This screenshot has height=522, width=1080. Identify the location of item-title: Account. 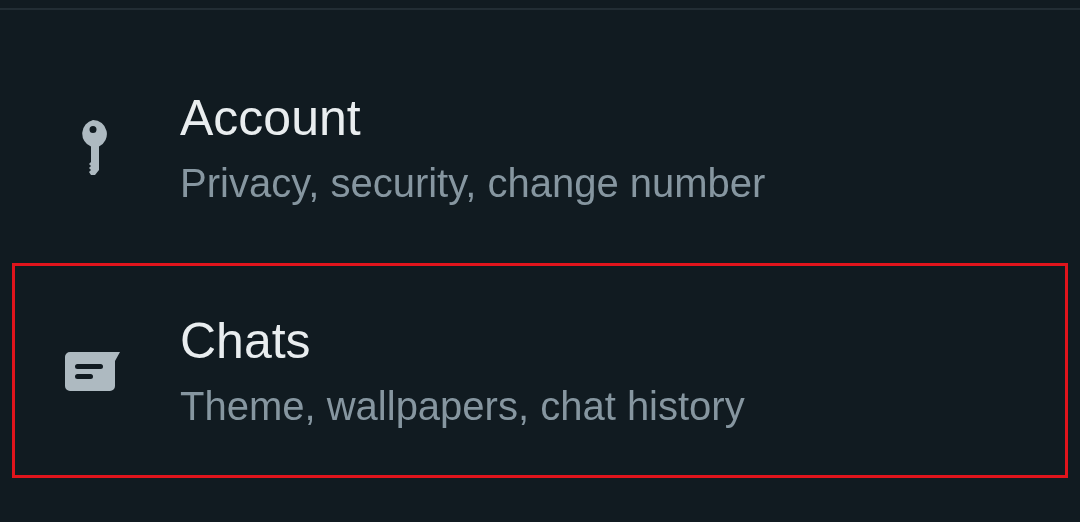
(271, 118).